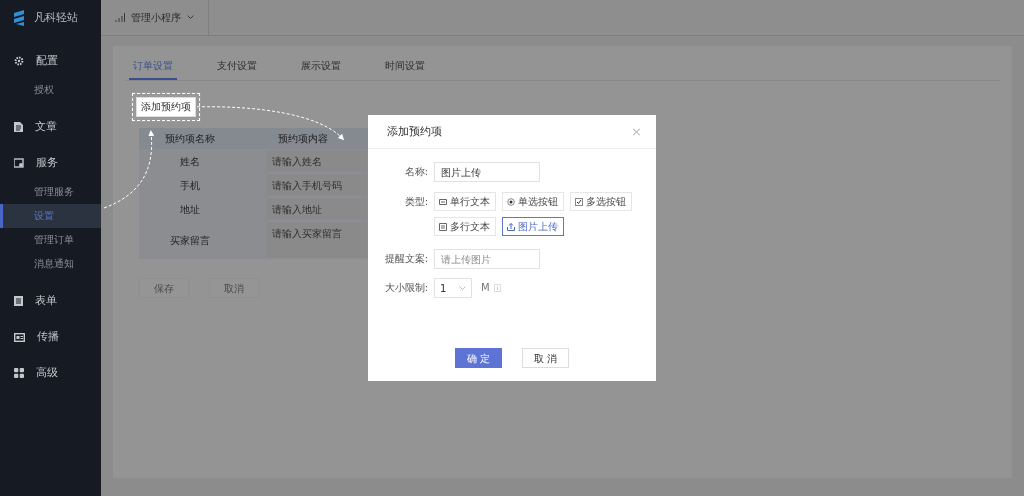 The height and width of the screenshot is (496, 1024). I want to click on nav-item: 表单, so click(46, 301).